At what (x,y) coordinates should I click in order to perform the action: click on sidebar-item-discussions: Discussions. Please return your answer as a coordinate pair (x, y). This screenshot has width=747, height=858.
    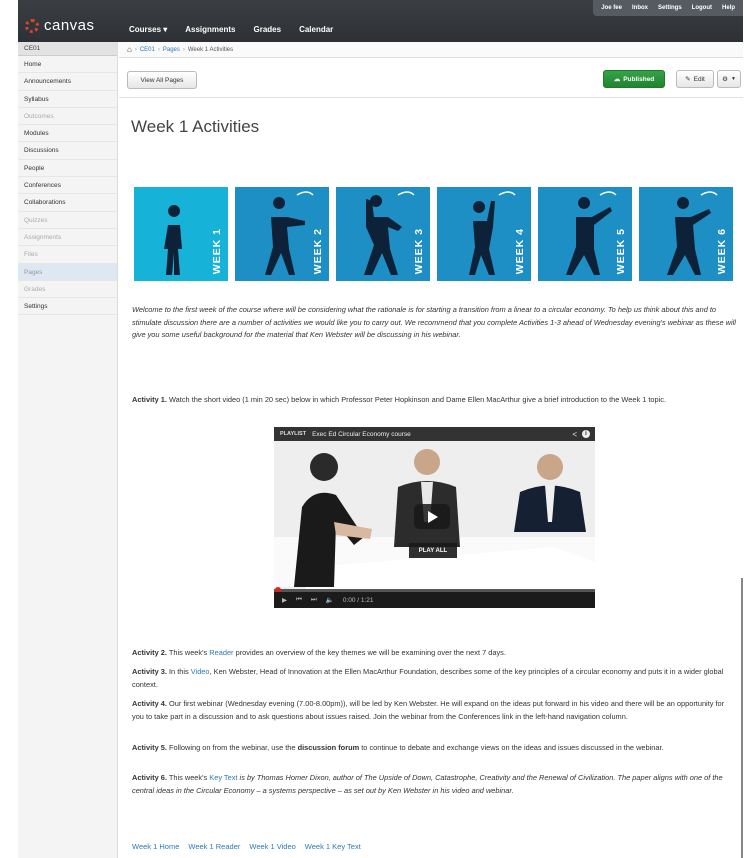
    Looking at the image, I should click on (67, 151).